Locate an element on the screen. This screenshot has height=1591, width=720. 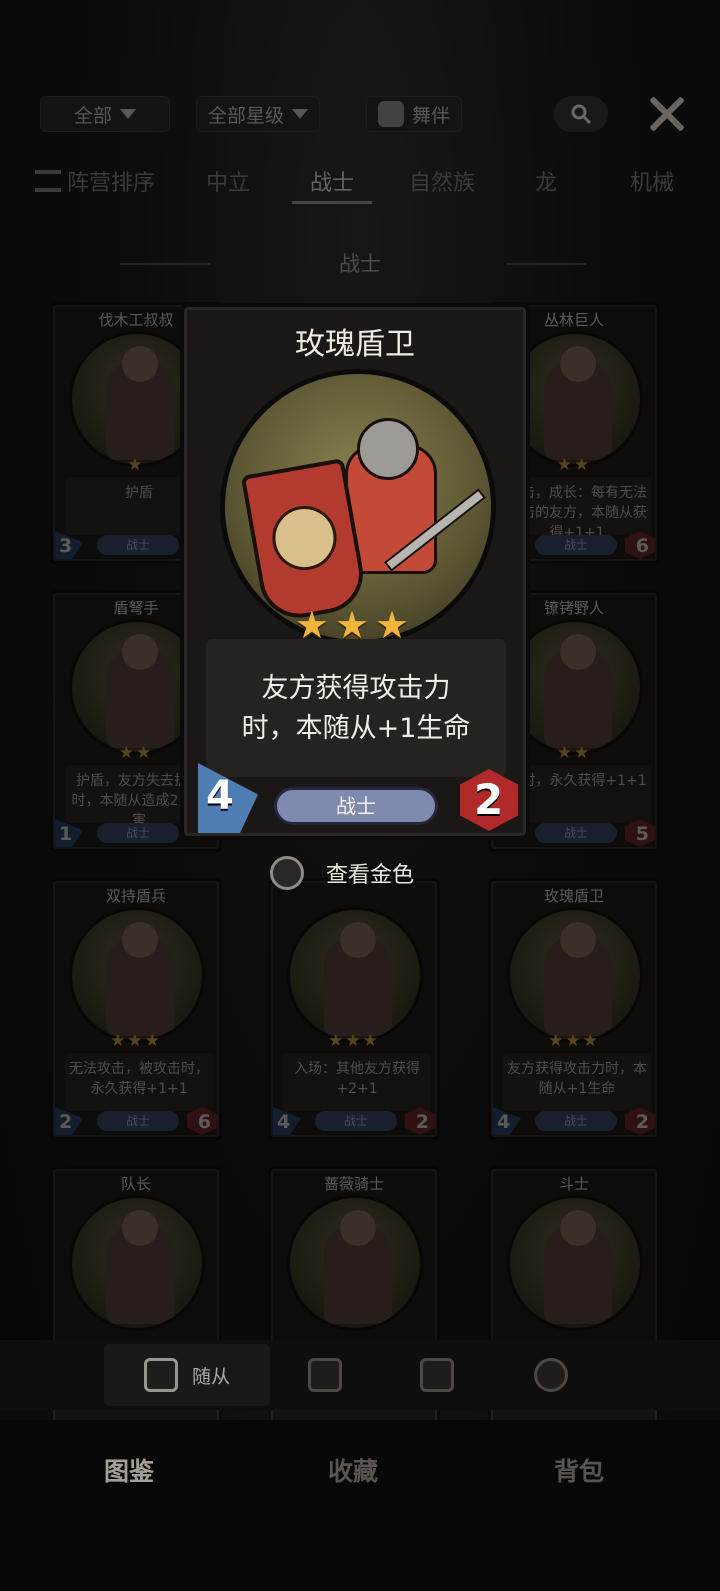
main-tab-collection: 收藏 is located at coordinates (353, 1470).